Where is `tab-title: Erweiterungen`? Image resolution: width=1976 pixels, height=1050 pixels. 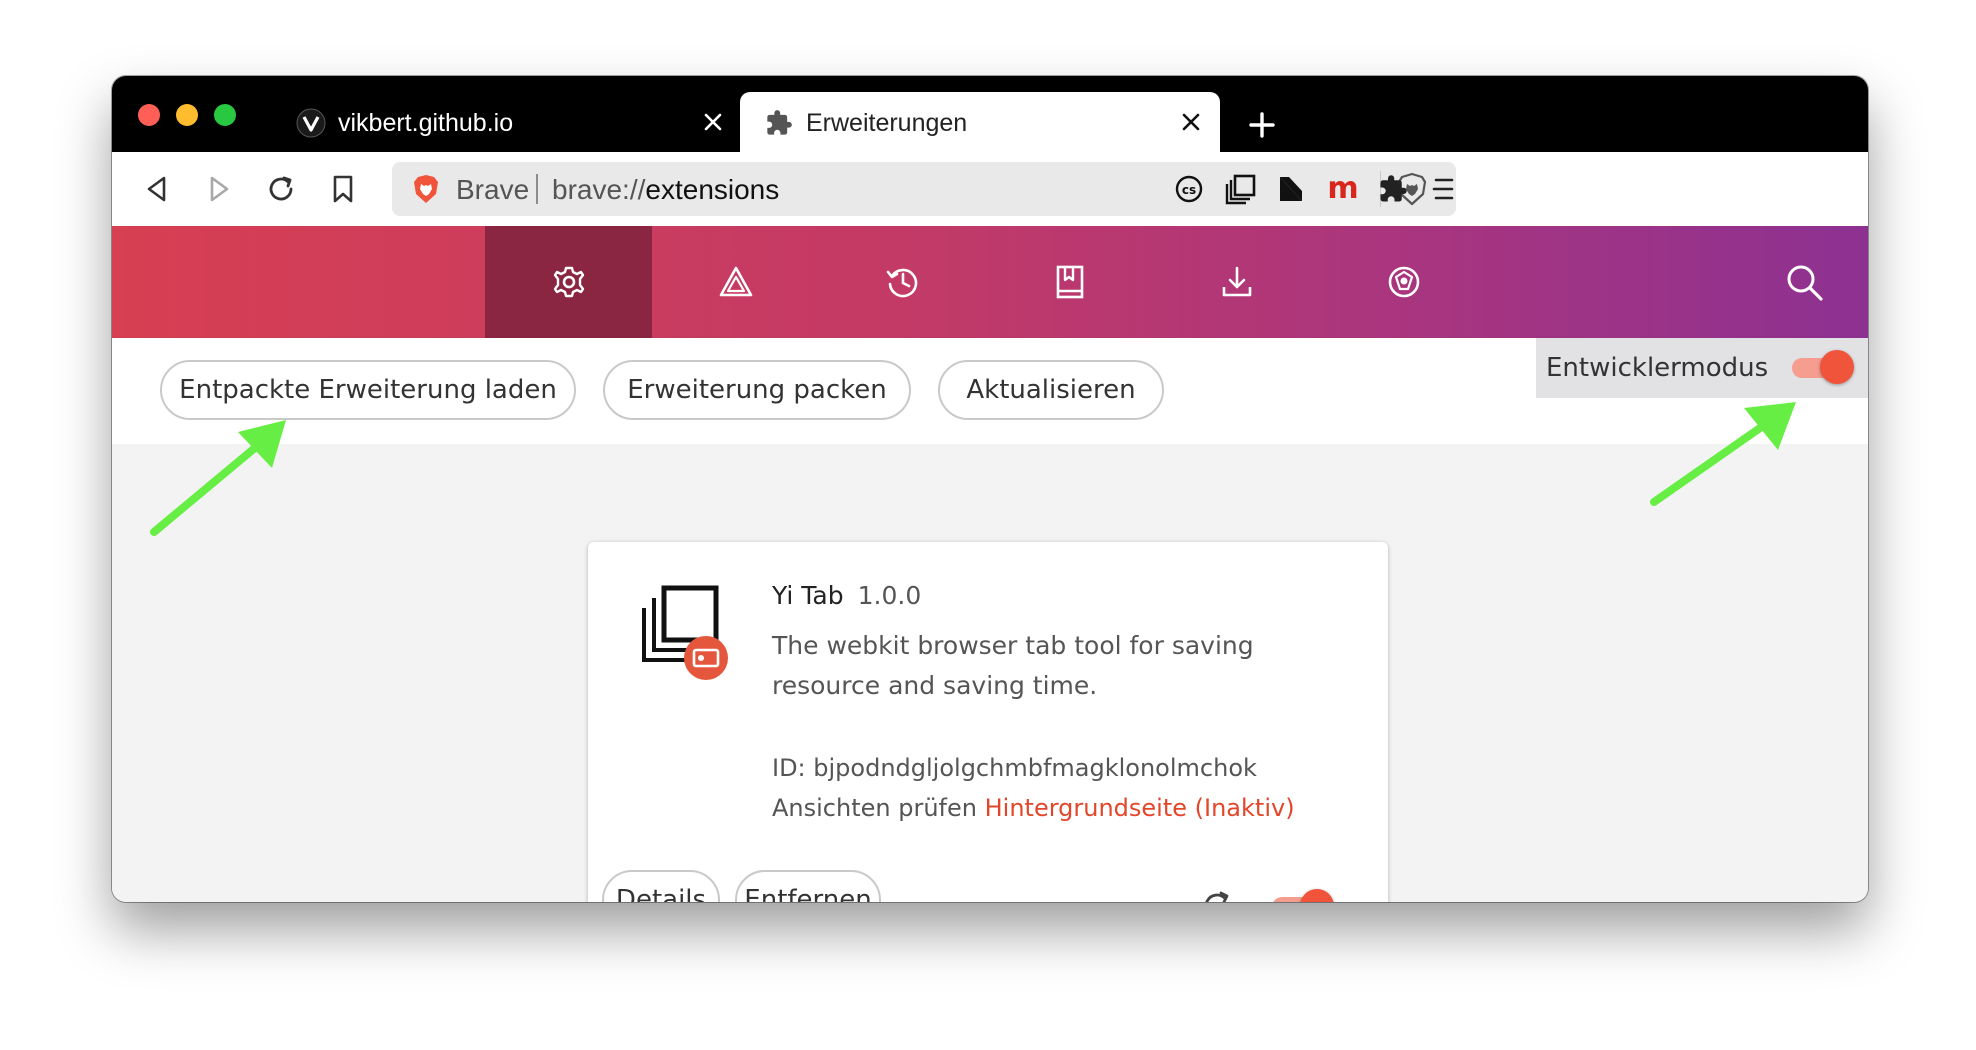
tab-title: Erweiterungen is located at coordinates (887, 123).